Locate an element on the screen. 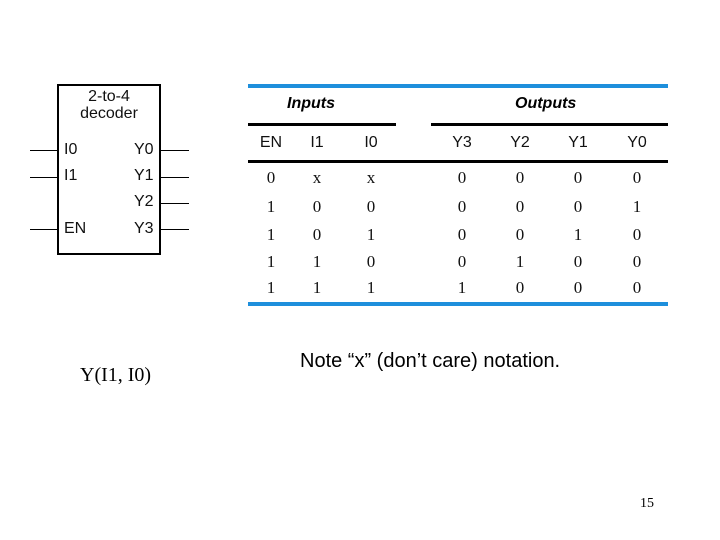 The height and width of the screenshot is (540, 720). column-header: I0 is located at coordinates (371, 142).